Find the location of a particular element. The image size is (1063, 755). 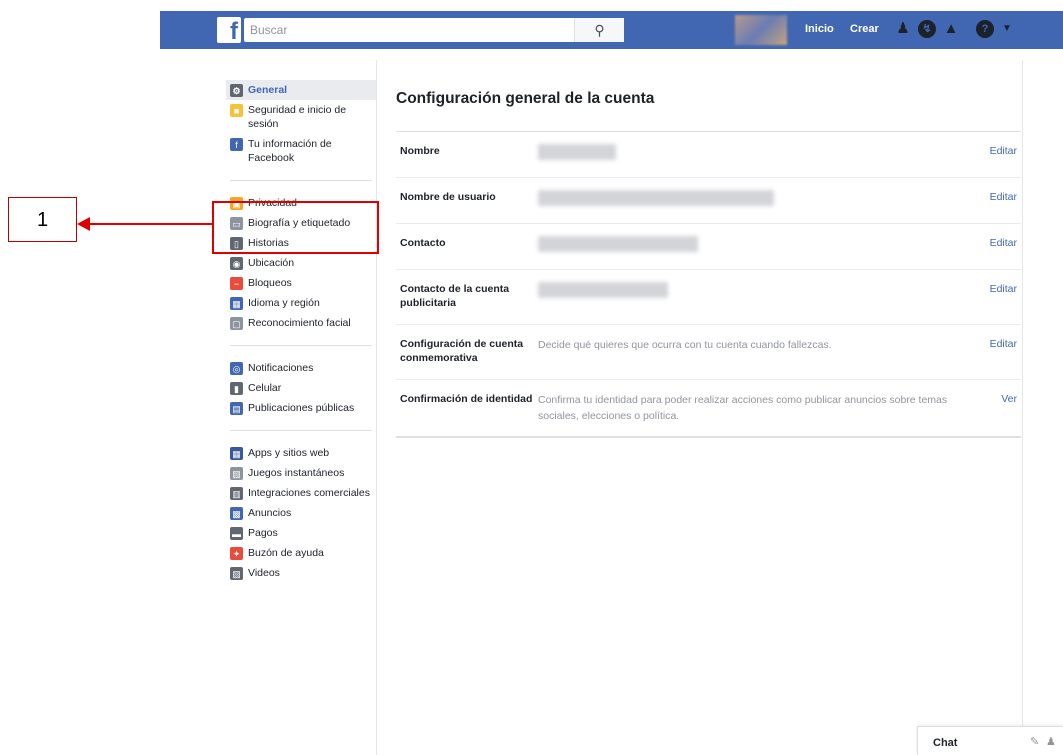

compose-icon: ✎ is located at coordinates (1034, 741).